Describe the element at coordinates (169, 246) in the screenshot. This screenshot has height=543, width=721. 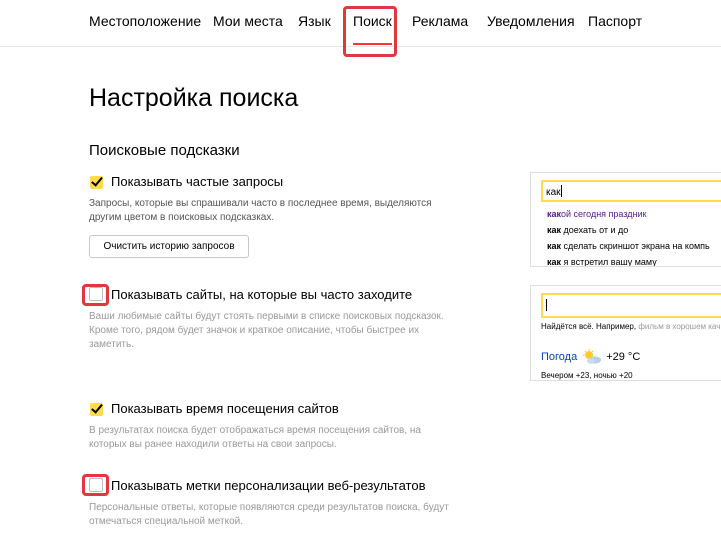
I see `clear-history-button: Очистить историю запросов` at that location.